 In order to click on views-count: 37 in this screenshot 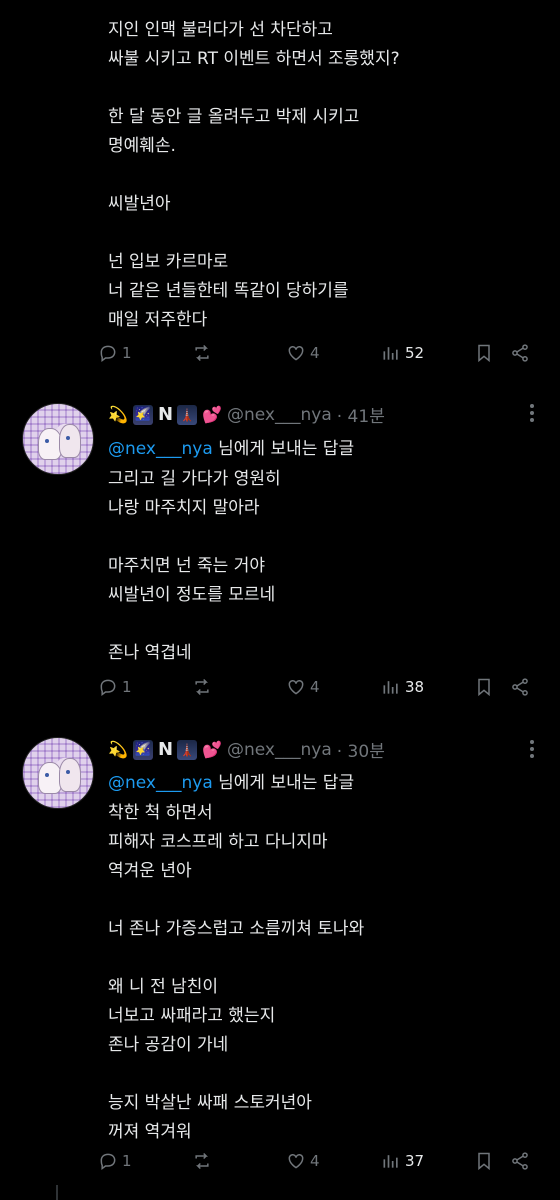, I will do `click(415, 1161)`.